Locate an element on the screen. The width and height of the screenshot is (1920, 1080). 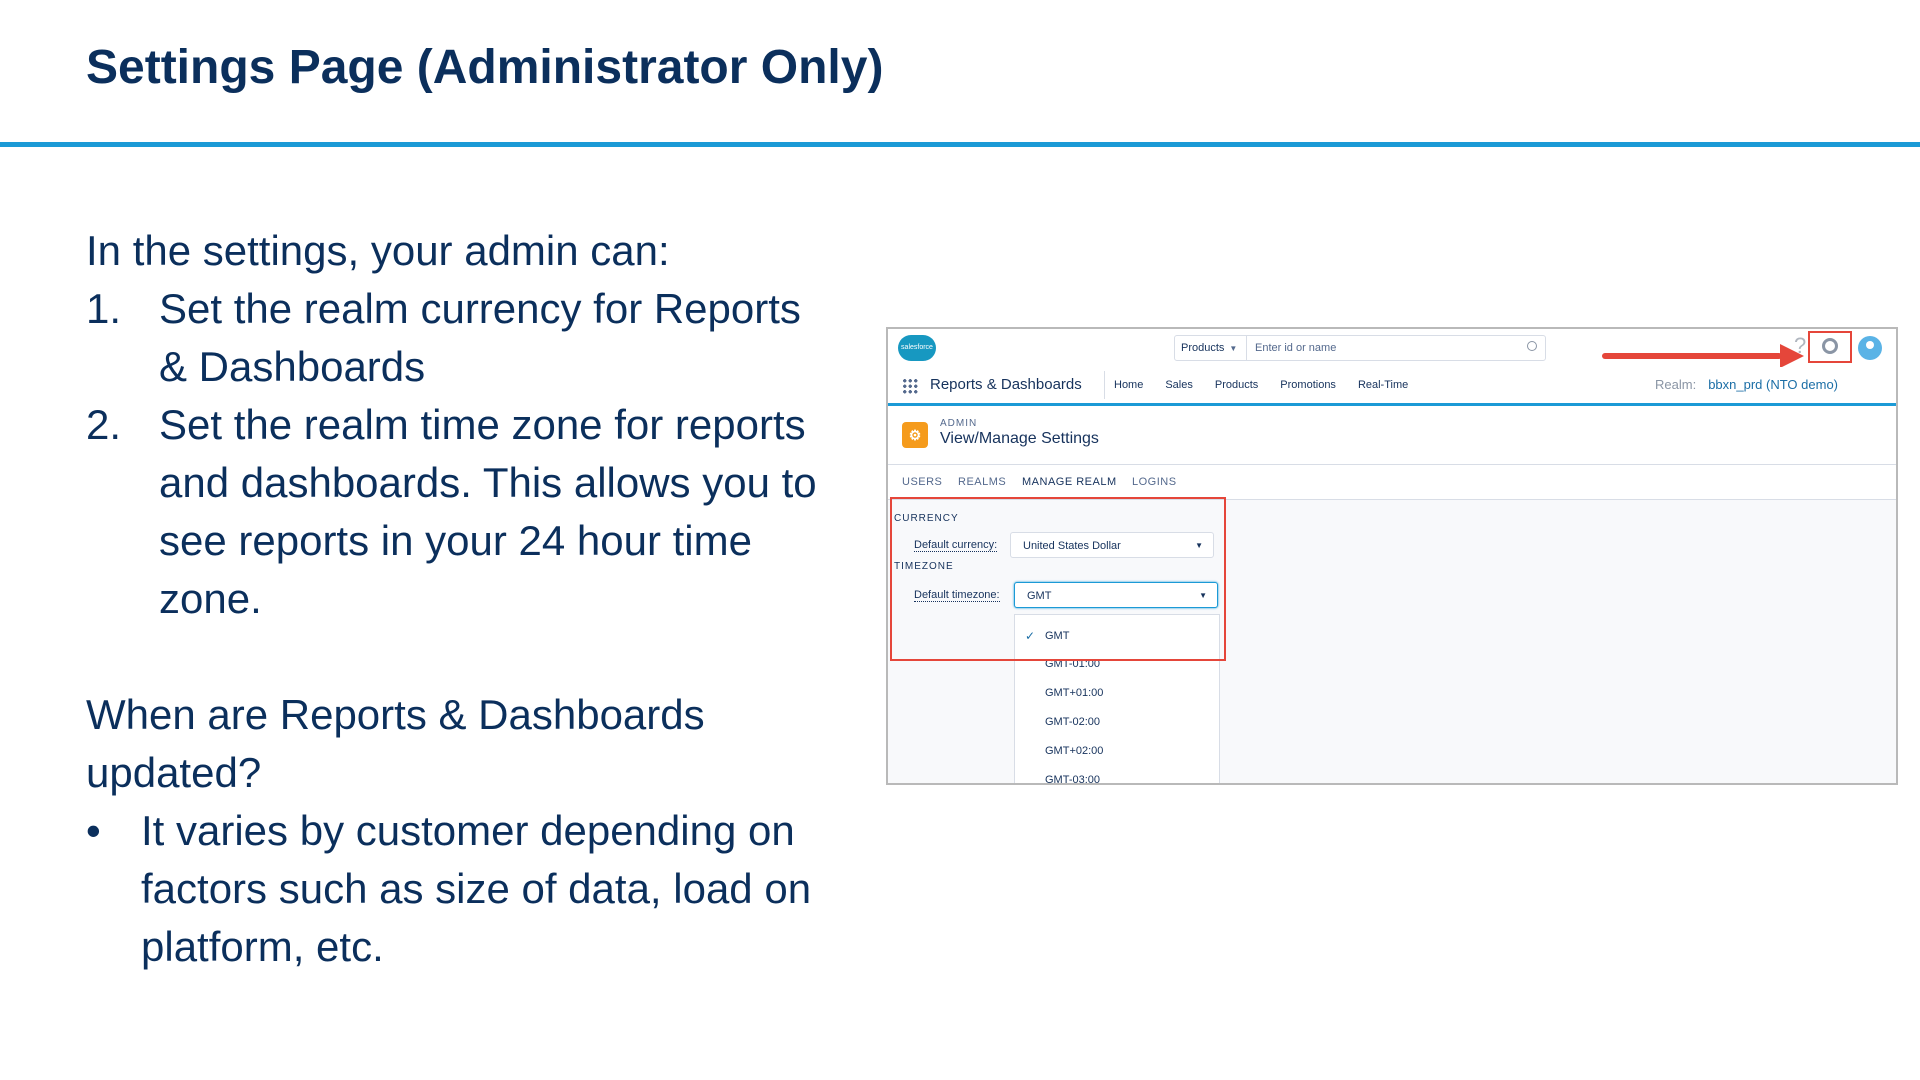
settings-tabs: USERS REALMS MANAGE REALM LOGINS is located at coordinates (1392, 483).